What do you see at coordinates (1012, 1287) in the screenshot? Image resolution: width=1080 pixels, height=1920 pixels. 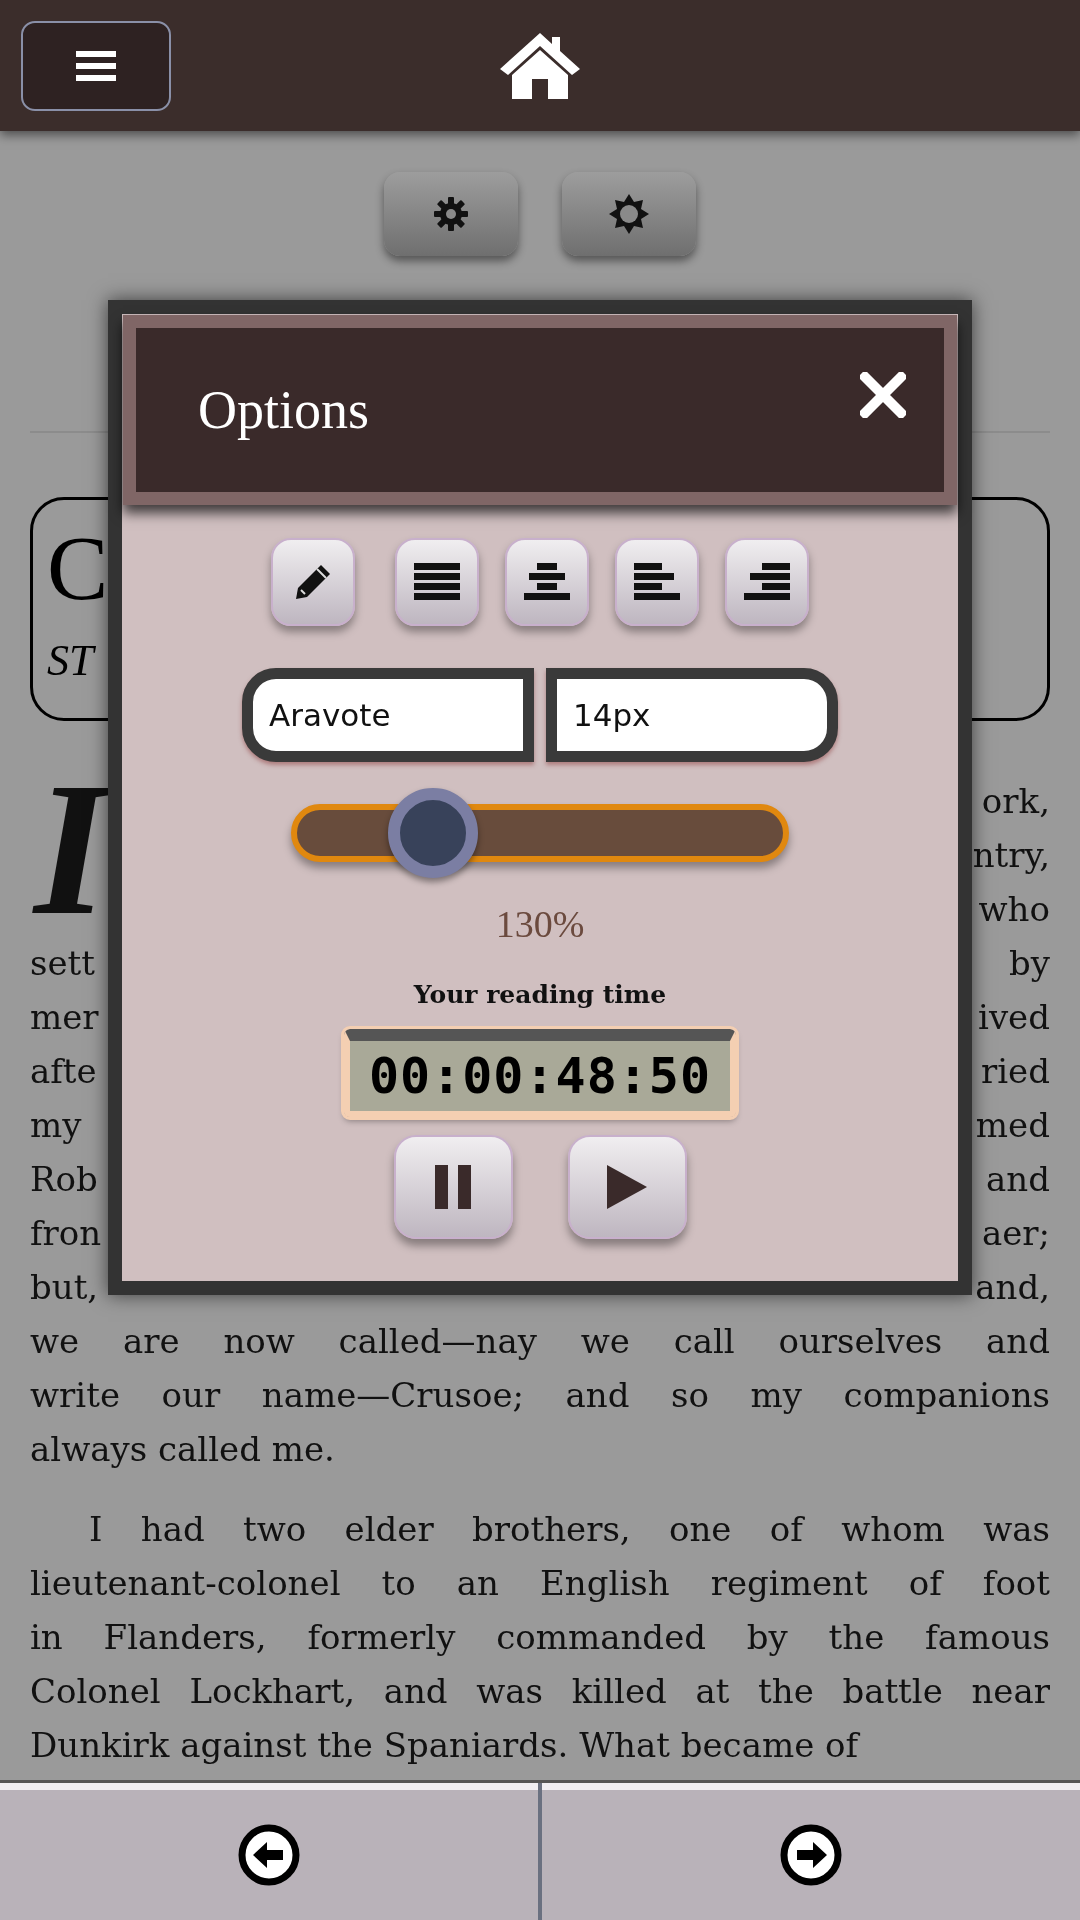 I see `text-fragment: and,` at bounding box center [1012, 1287].